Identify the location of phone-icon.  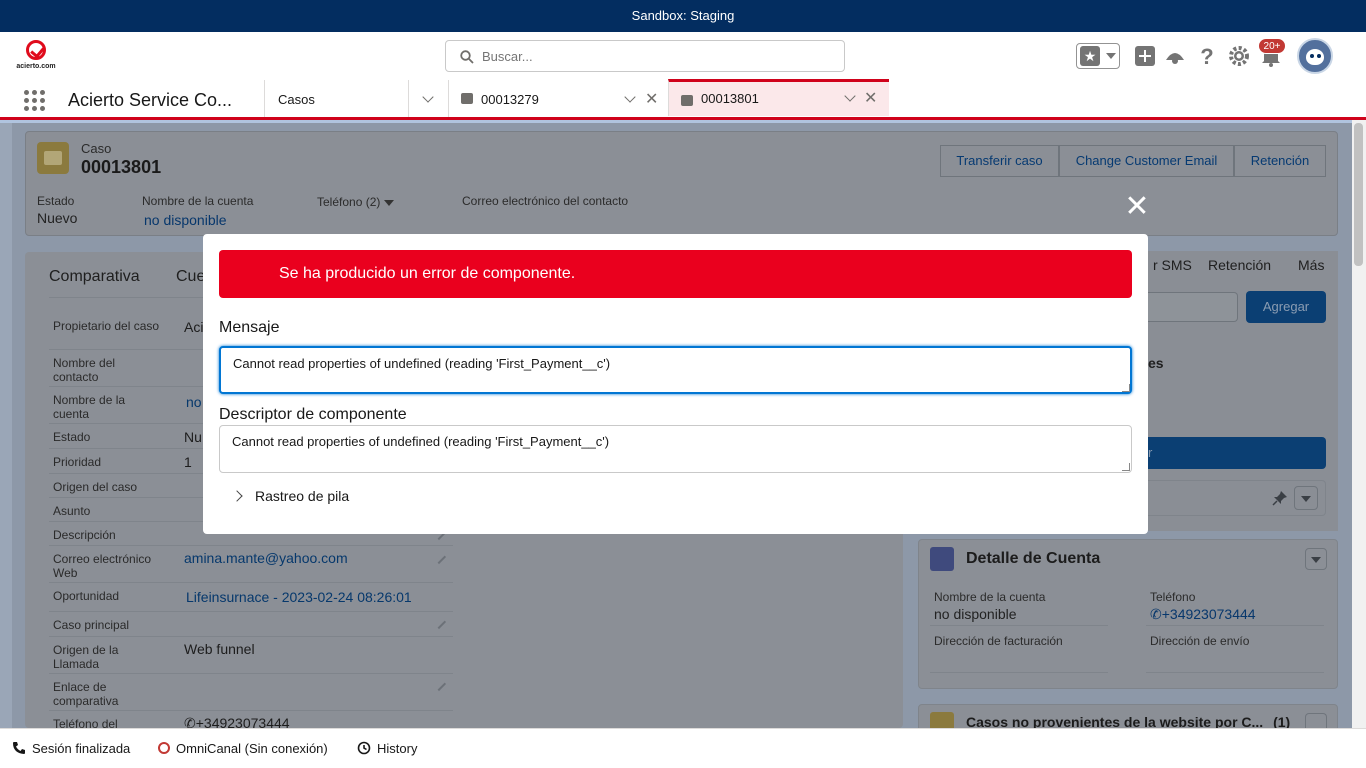
(19, 748).